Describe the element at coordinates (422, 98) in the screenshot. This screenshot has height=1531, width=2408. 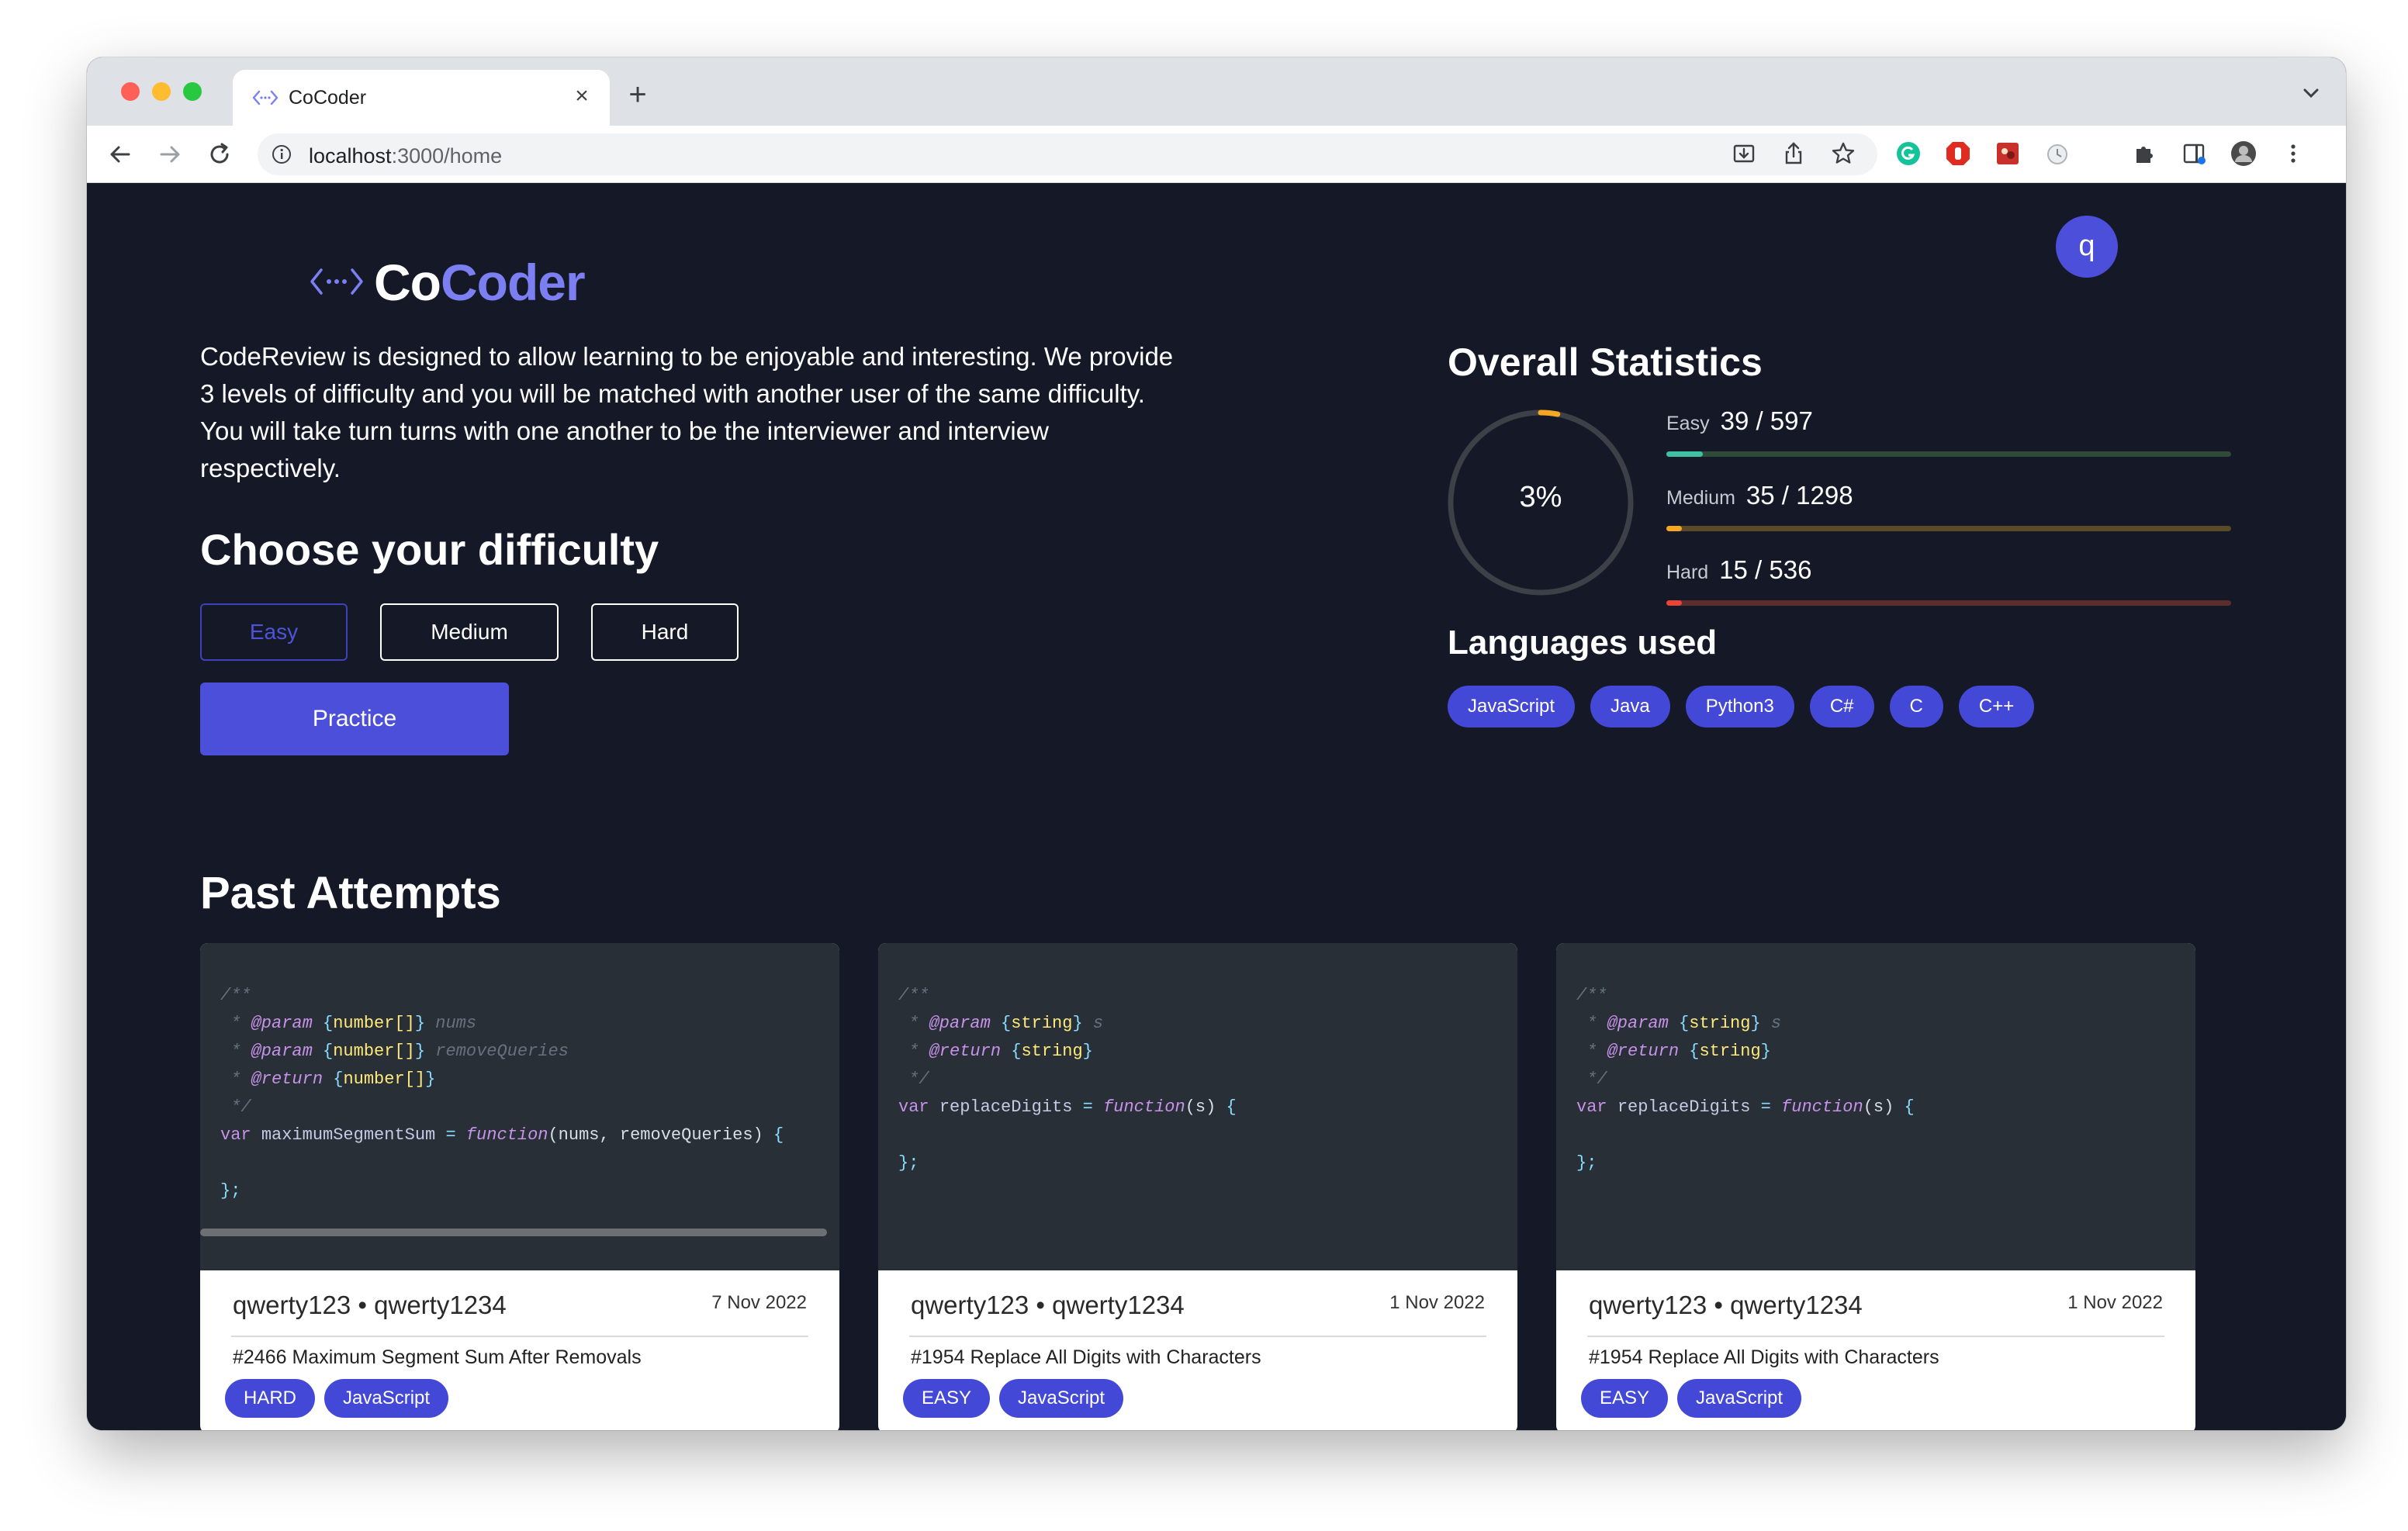
I see `browser-tab: CoCoder ×` at that location.